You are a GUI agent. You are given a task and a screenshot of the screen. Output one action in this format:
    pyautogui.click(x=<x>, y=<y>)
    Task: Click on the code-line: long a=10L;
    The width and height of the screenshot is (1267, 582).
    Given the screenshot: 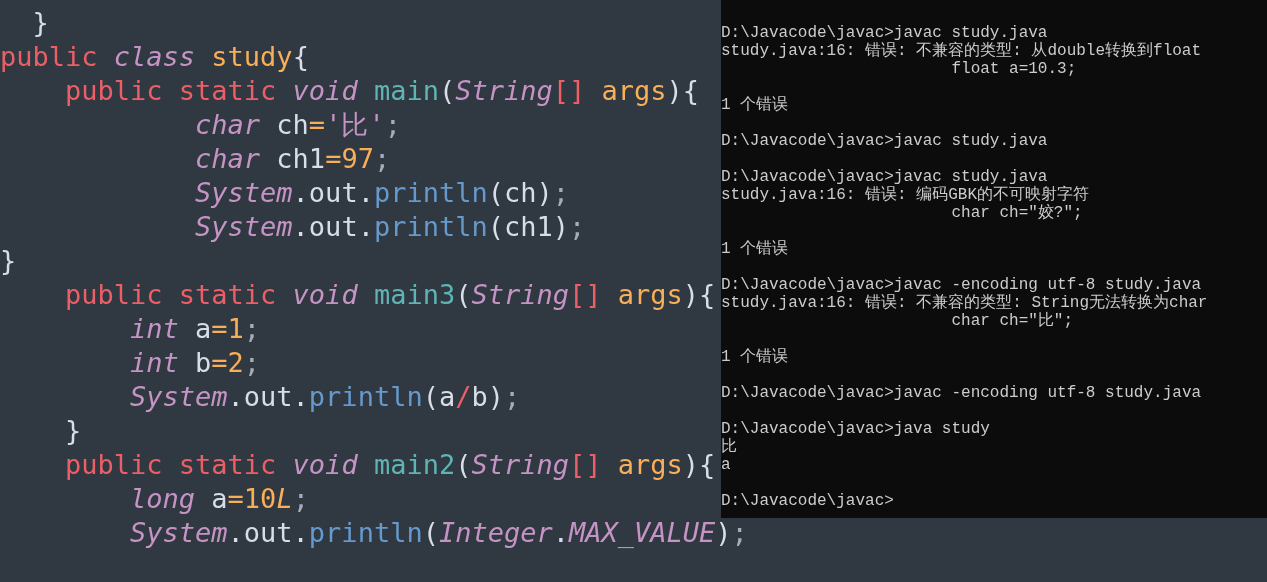 What is the action you would take?
    pyautogui.click(x=219, y=499)
    